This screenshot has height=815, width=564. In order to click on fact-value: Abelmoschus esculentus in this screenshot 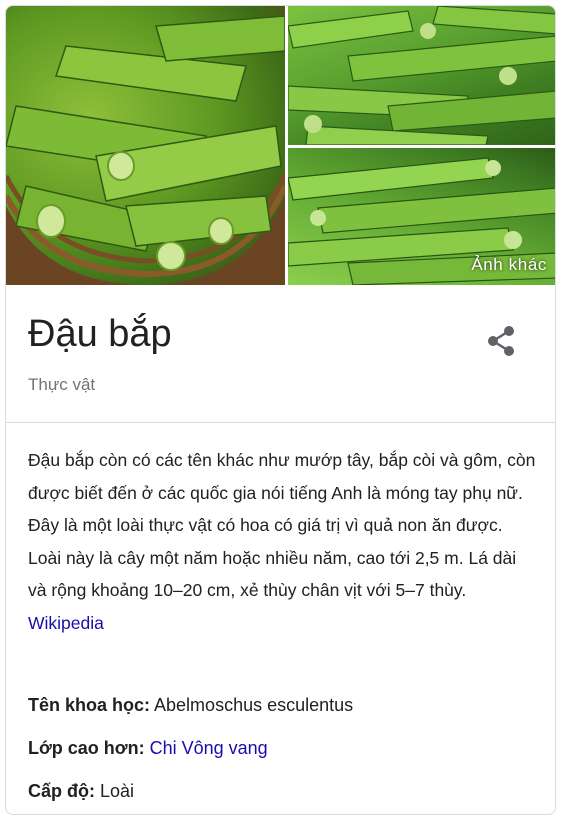, I will do `click(254, 705)`.